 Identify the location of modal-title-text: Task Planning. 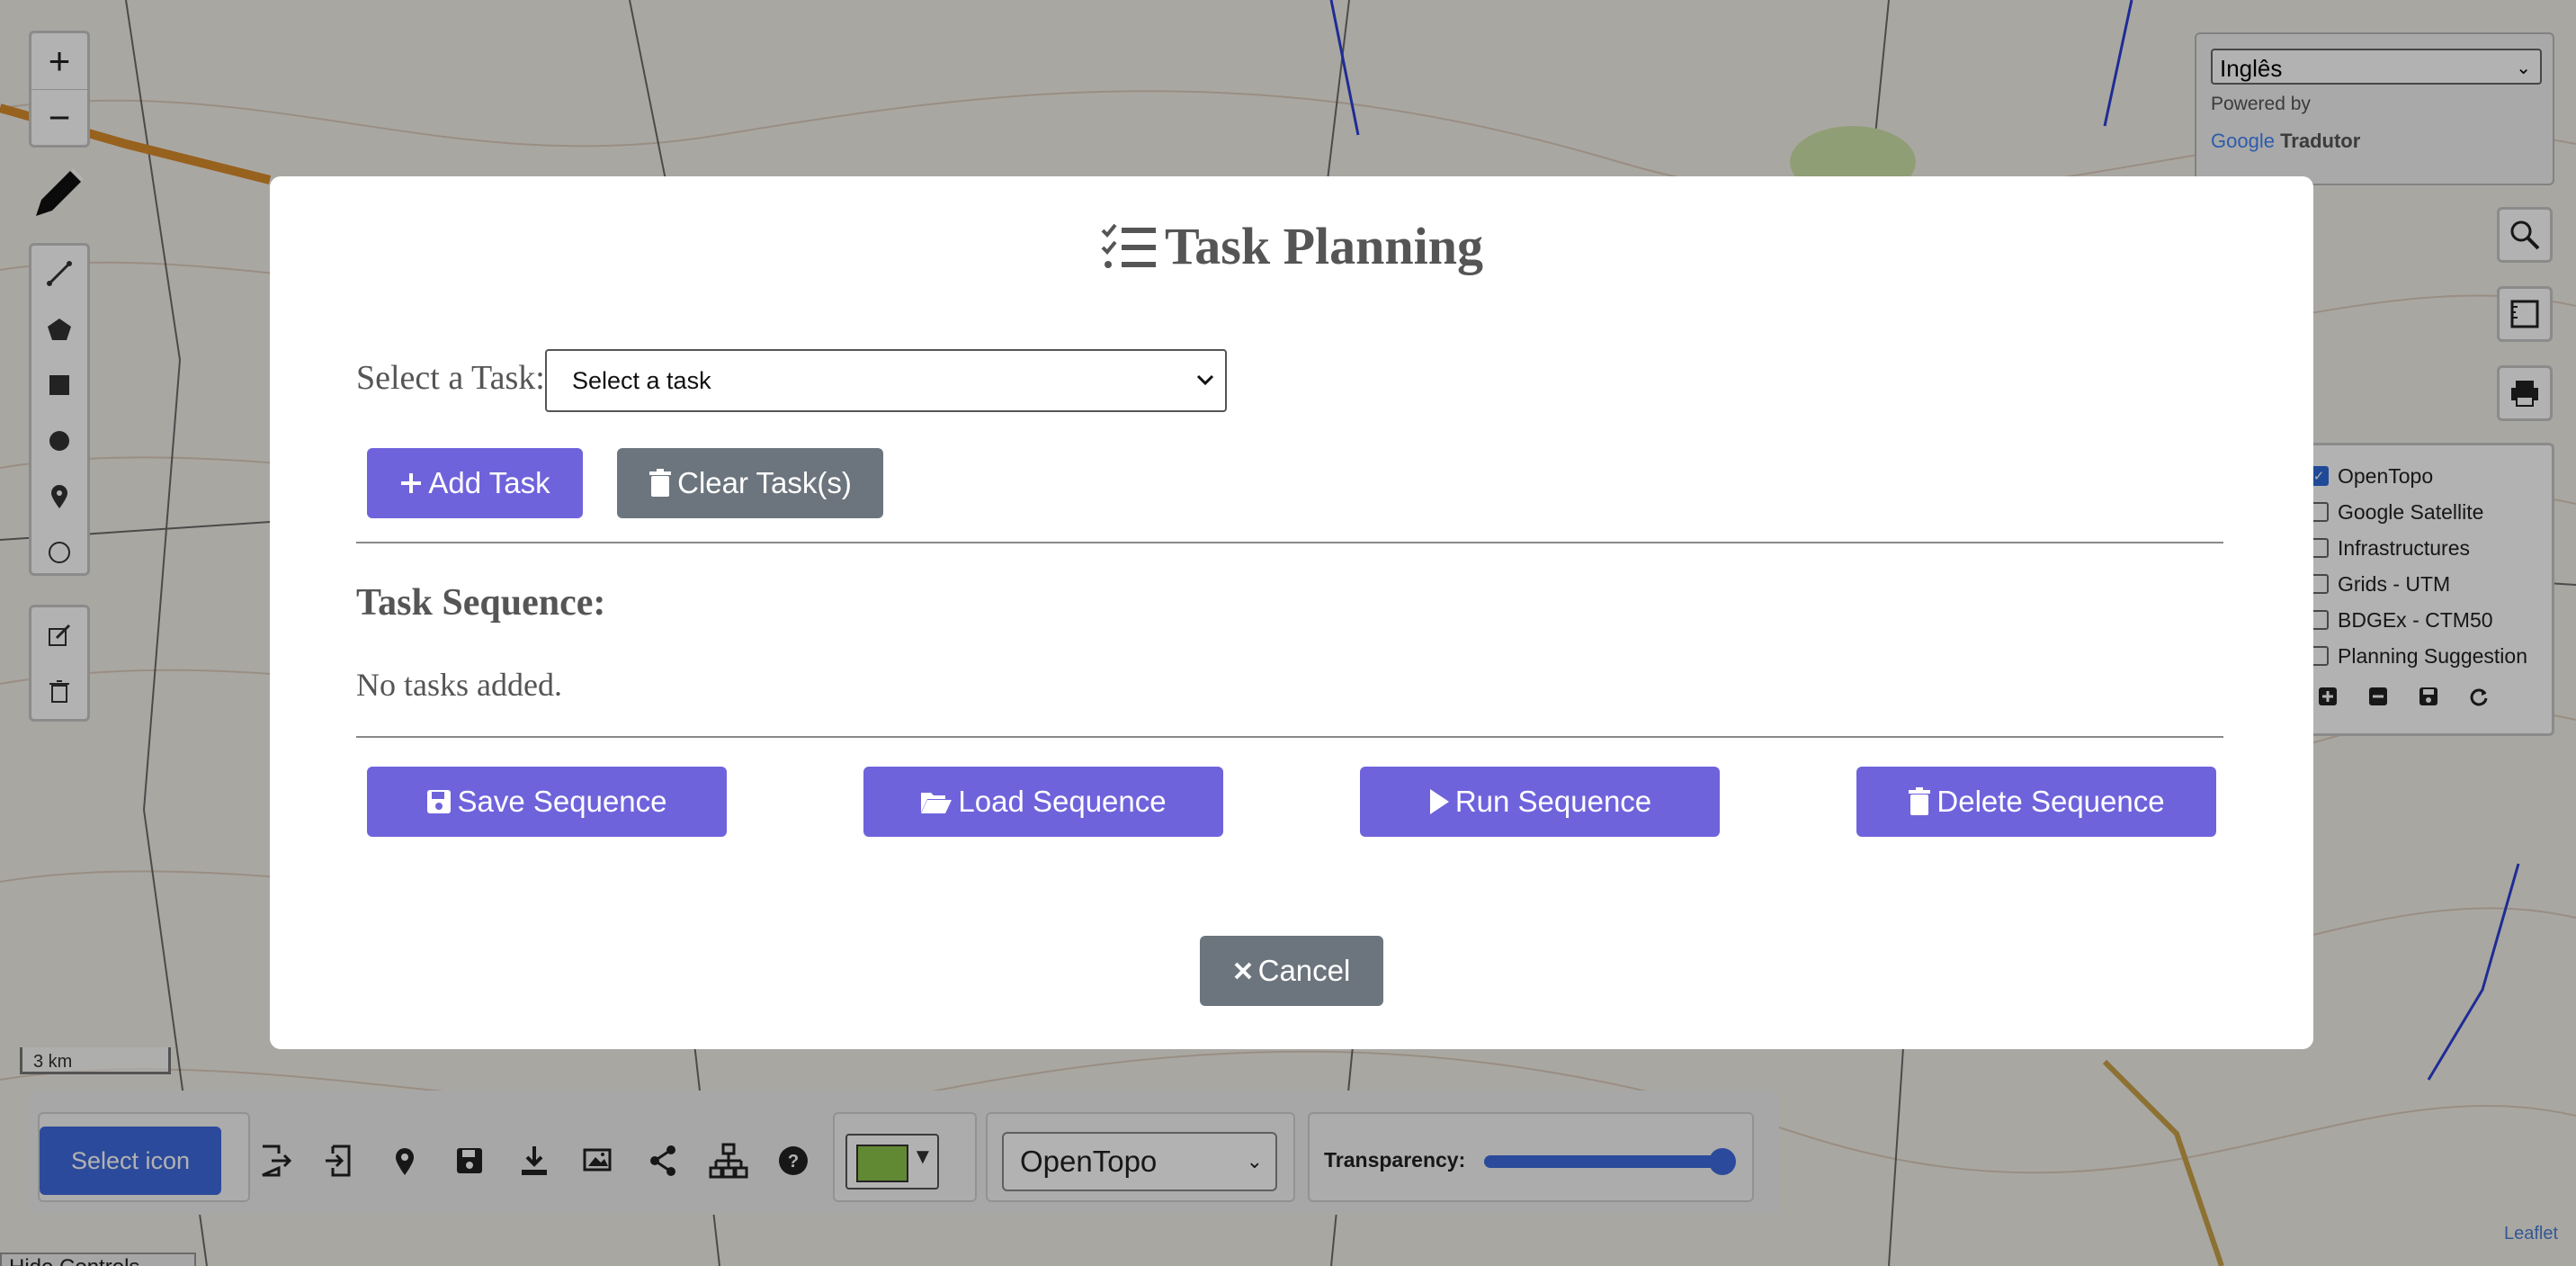
(1324, 246).